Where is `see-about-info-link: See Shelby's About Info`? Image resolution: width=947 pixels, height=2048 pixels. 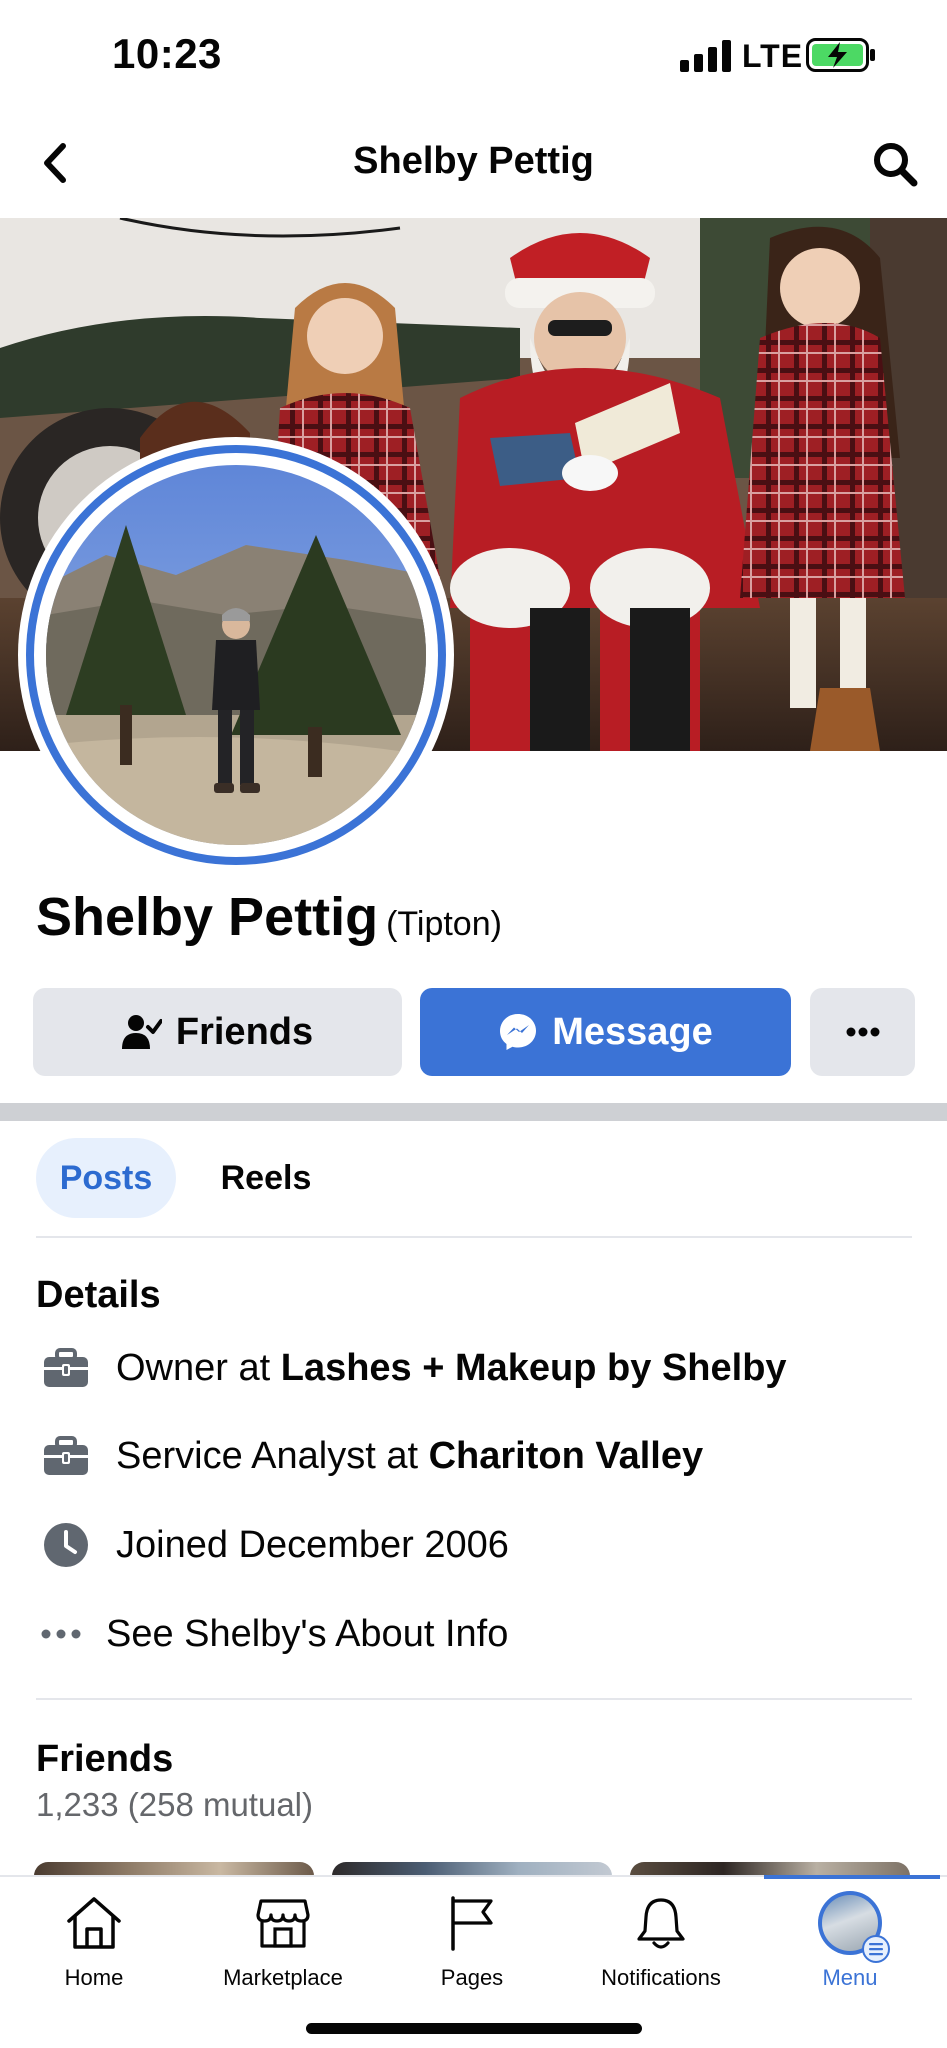 see-about-info-link: See Shelby's About Info is located at coordinates (272, 1634).